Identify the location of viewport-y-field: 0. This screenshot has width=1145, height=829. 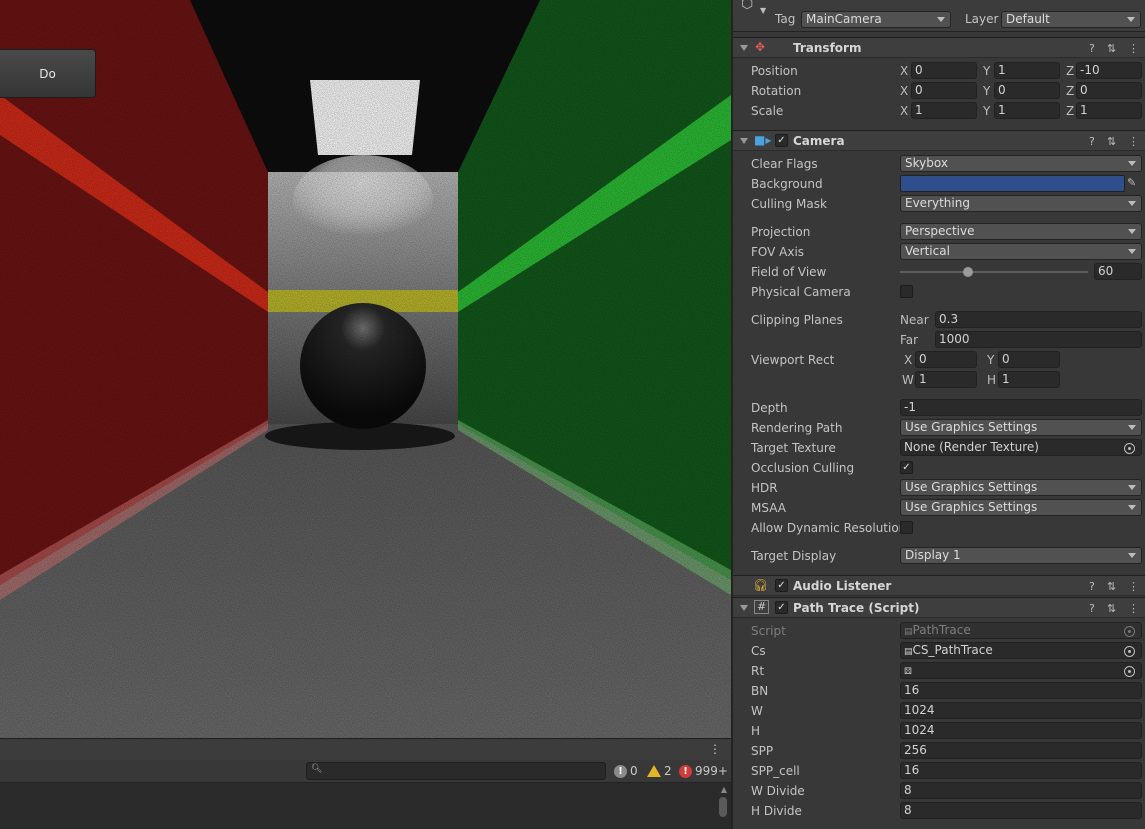
(1029, 359).